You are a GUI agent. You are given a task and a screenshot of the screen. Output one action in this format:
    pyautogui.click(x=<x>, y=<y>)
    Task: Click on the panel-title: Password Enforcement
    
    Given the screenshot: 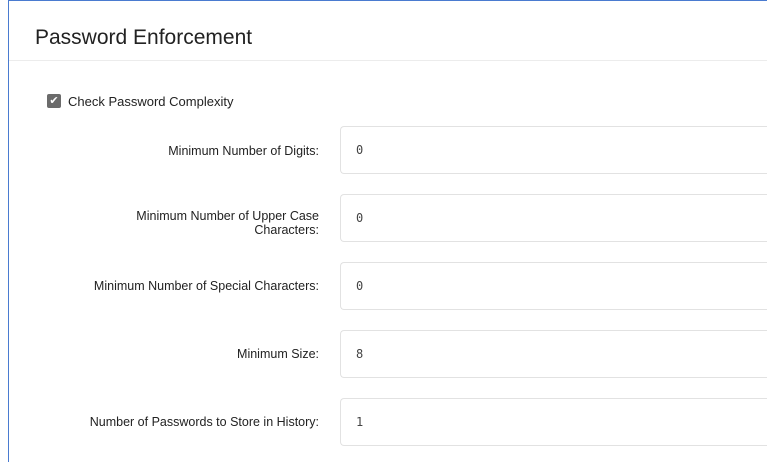 What is the action you would take?
    pyautogui.click(x=144, y=37)
    